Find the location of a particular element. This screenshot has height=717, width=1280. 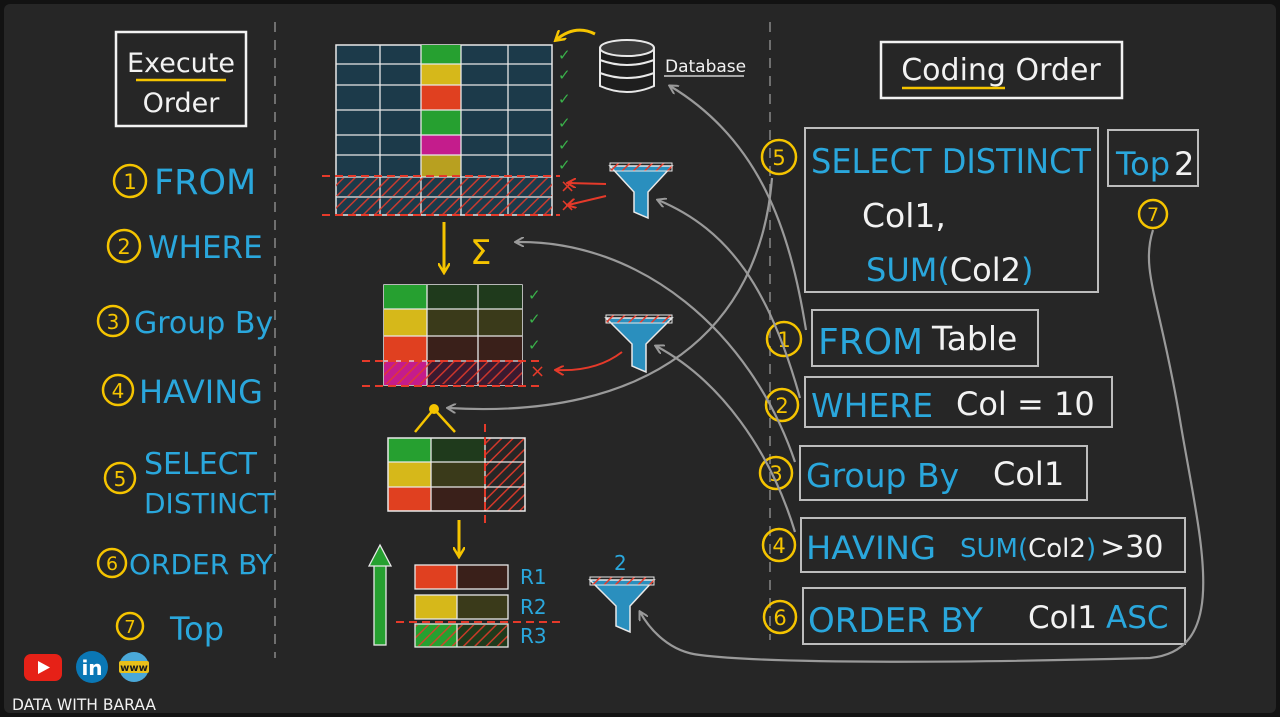

execute-step-6-number: 6 is located at coordinates (112, 564).